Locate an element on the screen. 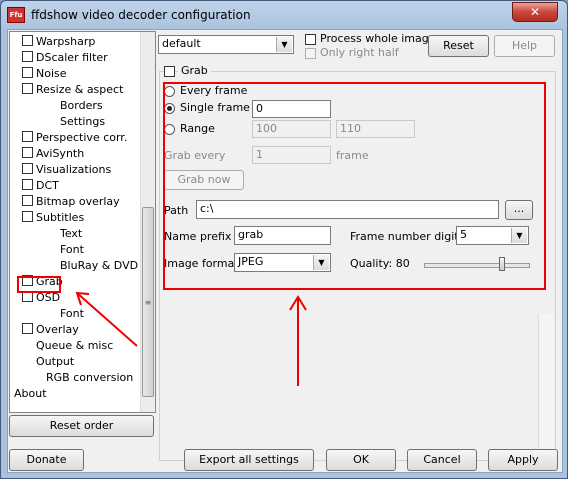 Image resolution: width=568 pixels, height=479 pixels. export-settings-button: Export all settings is located at coordinates (249, 460).